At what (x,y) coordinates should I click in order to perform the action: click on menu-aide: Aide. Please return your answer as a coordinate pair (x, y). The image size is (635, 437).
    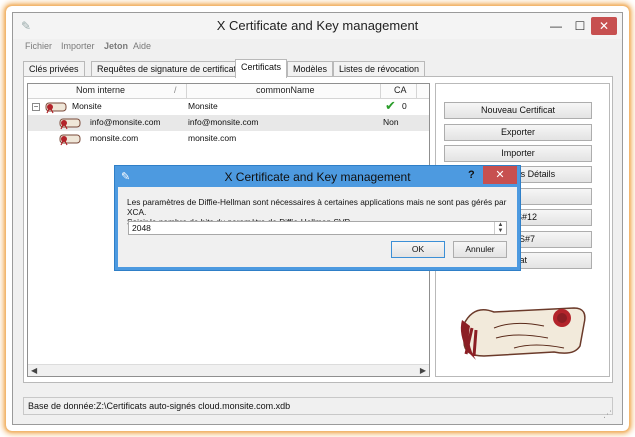
    Looking at the image, I should click on (142, 46).